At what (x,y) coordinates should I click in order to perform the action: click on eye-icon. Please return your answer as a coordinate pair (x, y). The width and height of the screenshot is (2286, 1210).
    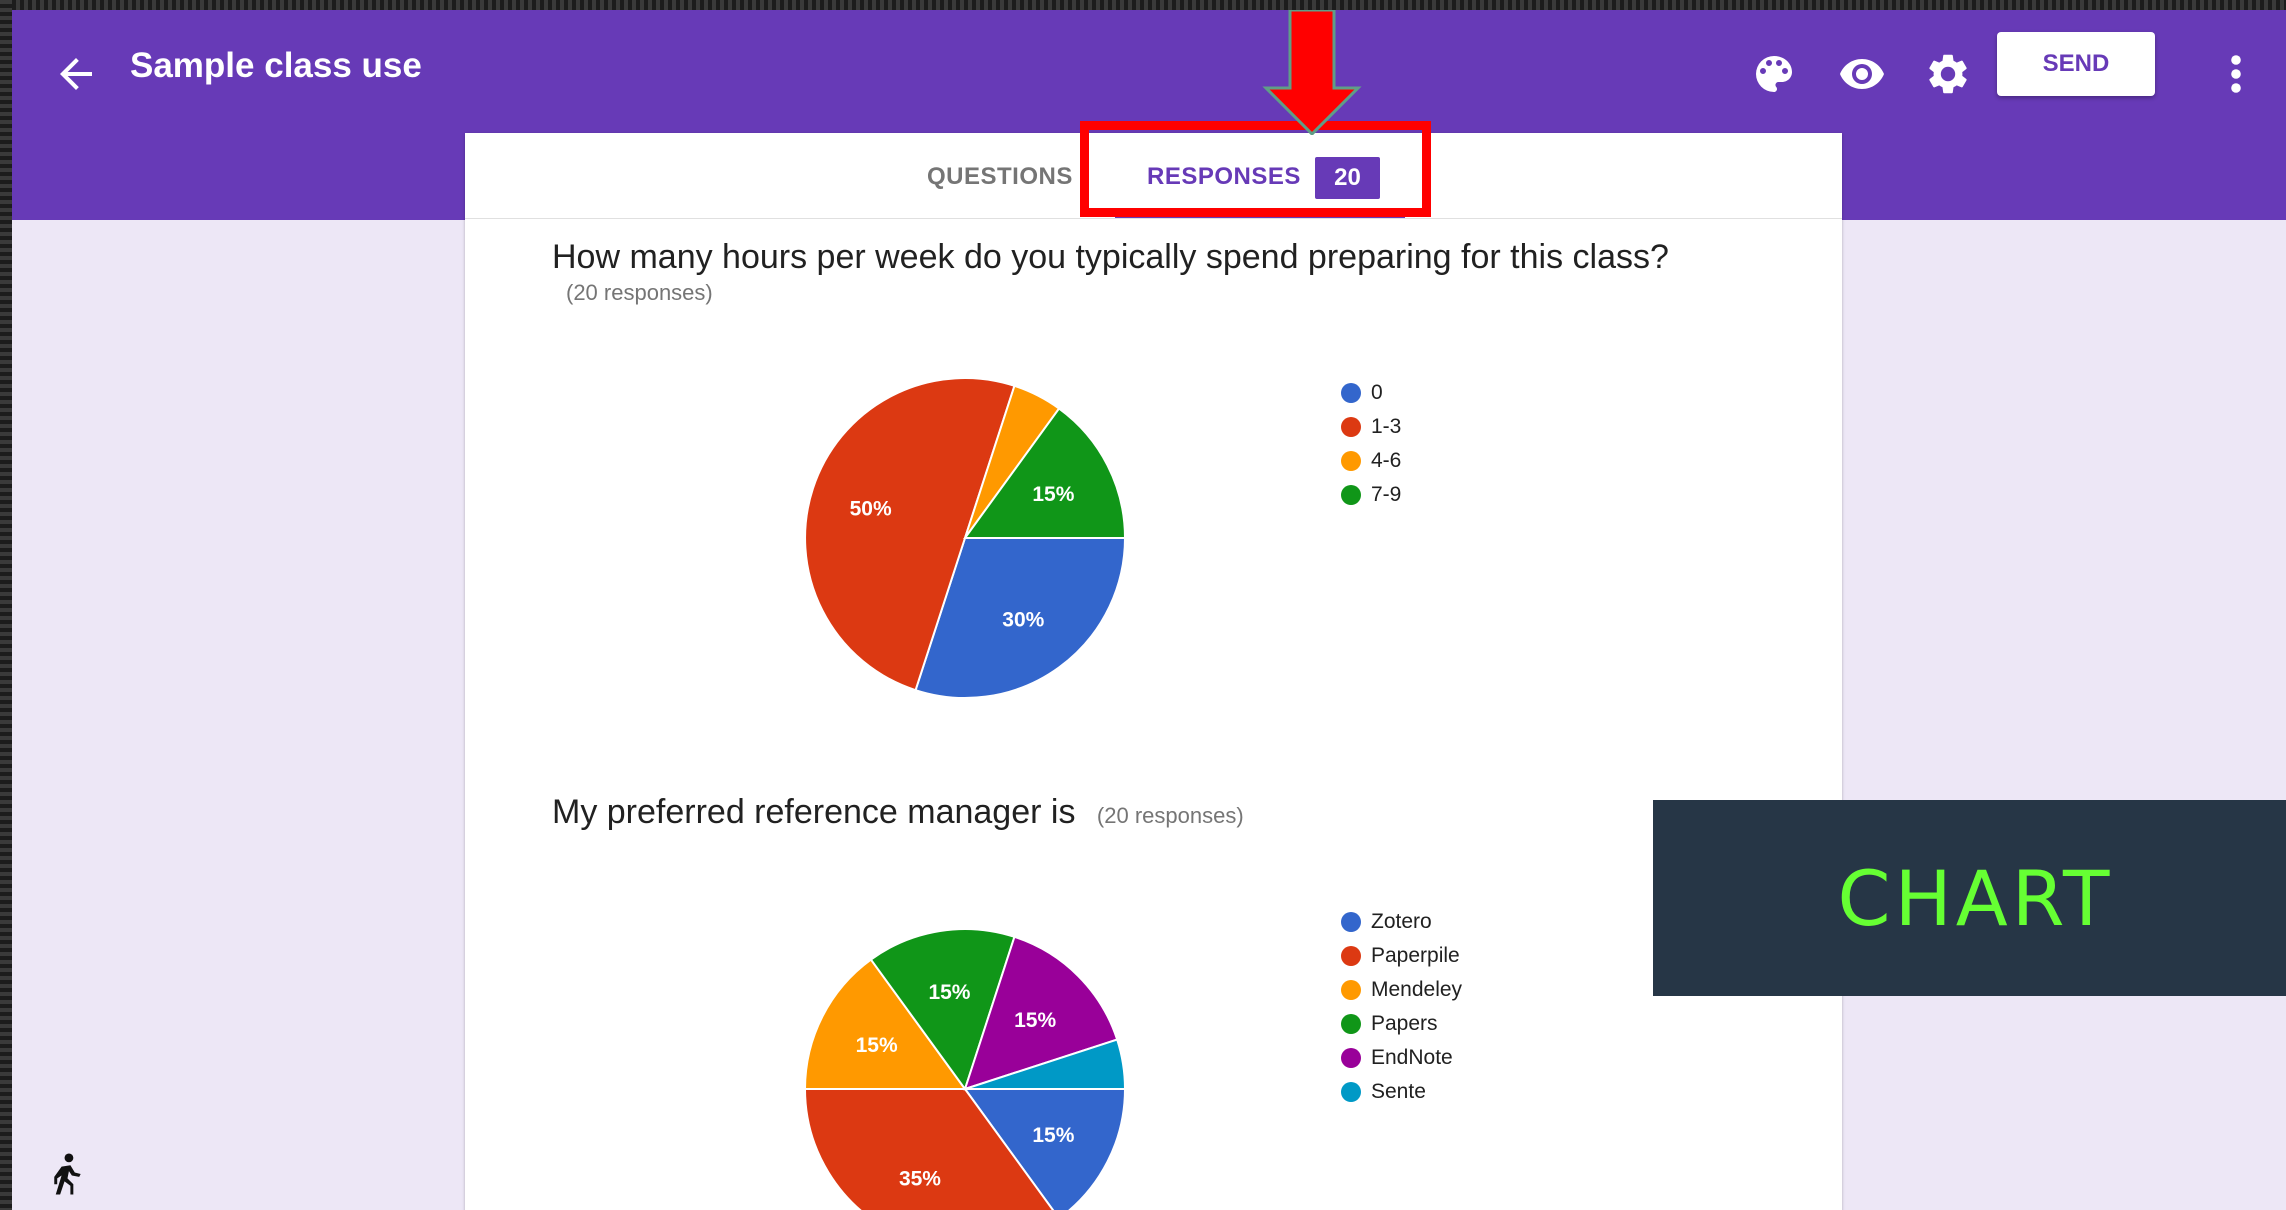
    Looking at the image, I should click on (1862, 74).